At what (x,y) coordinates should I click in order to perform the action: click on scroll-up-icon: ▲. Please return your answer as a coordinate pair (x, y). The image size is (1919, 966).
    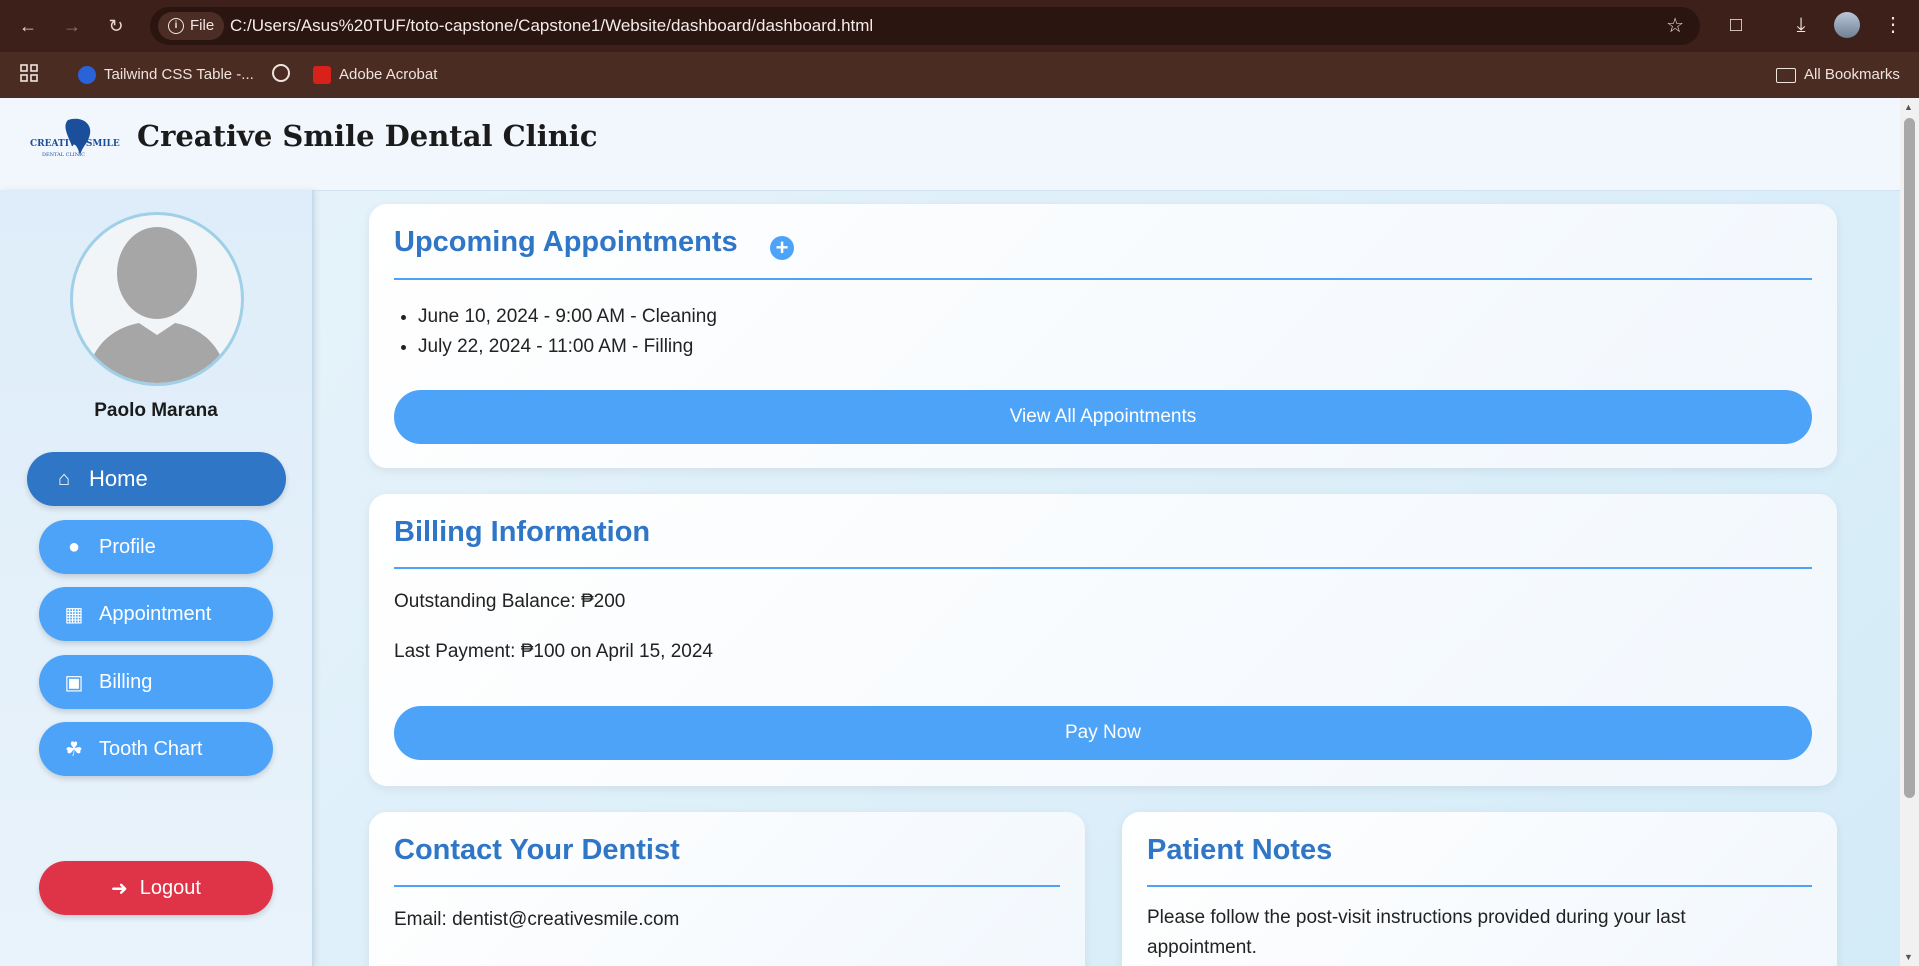
    Looking at the image, I should click on (1908, 107).